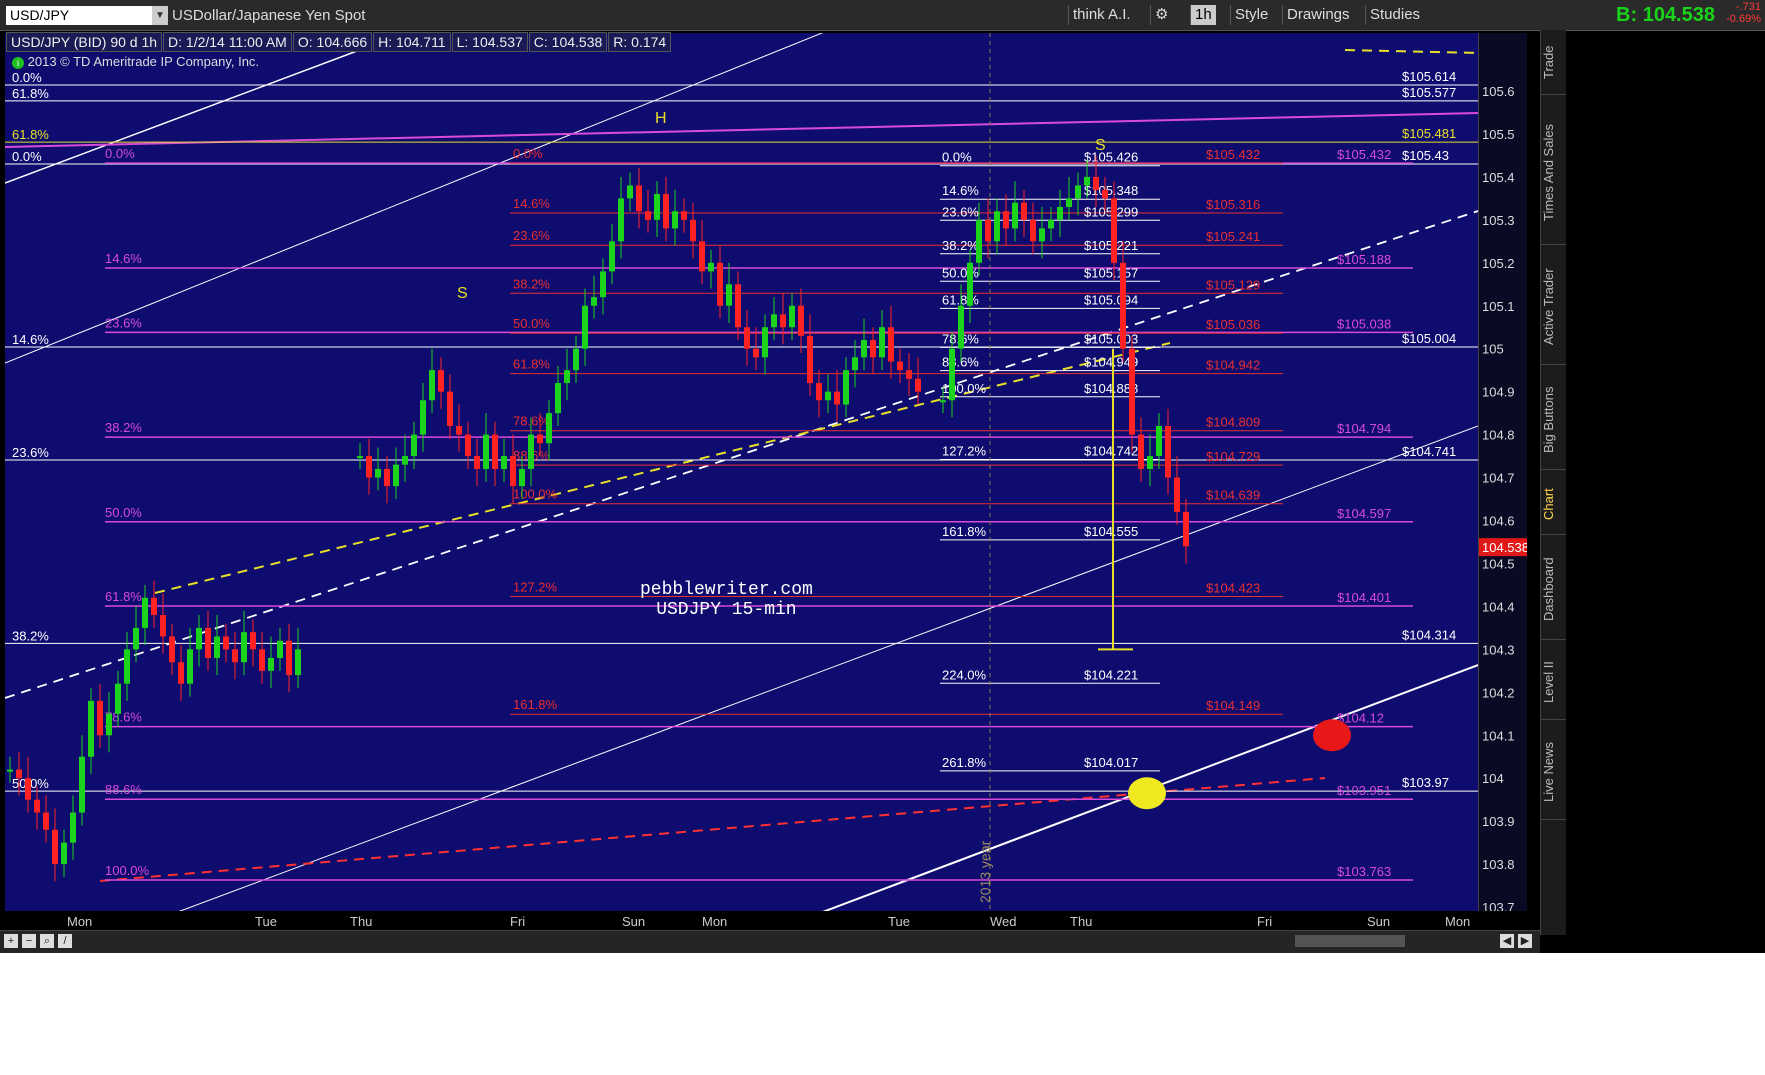 The width and height of the screenshot is (1765, 1075). I want to click on fib-magenta-label: 50.0%, so click(123, 512).